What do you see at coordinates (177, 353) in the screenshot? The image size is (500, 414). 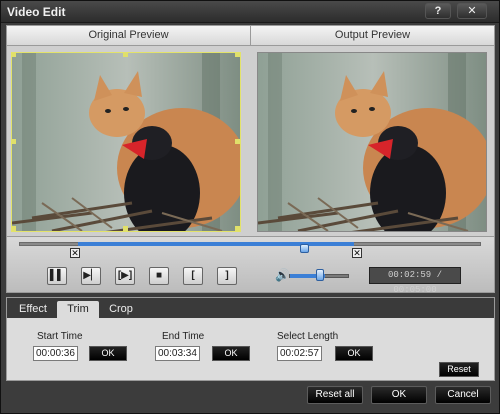 I see `end-time-input: 00:03:34` at bounding box center [177, 353].